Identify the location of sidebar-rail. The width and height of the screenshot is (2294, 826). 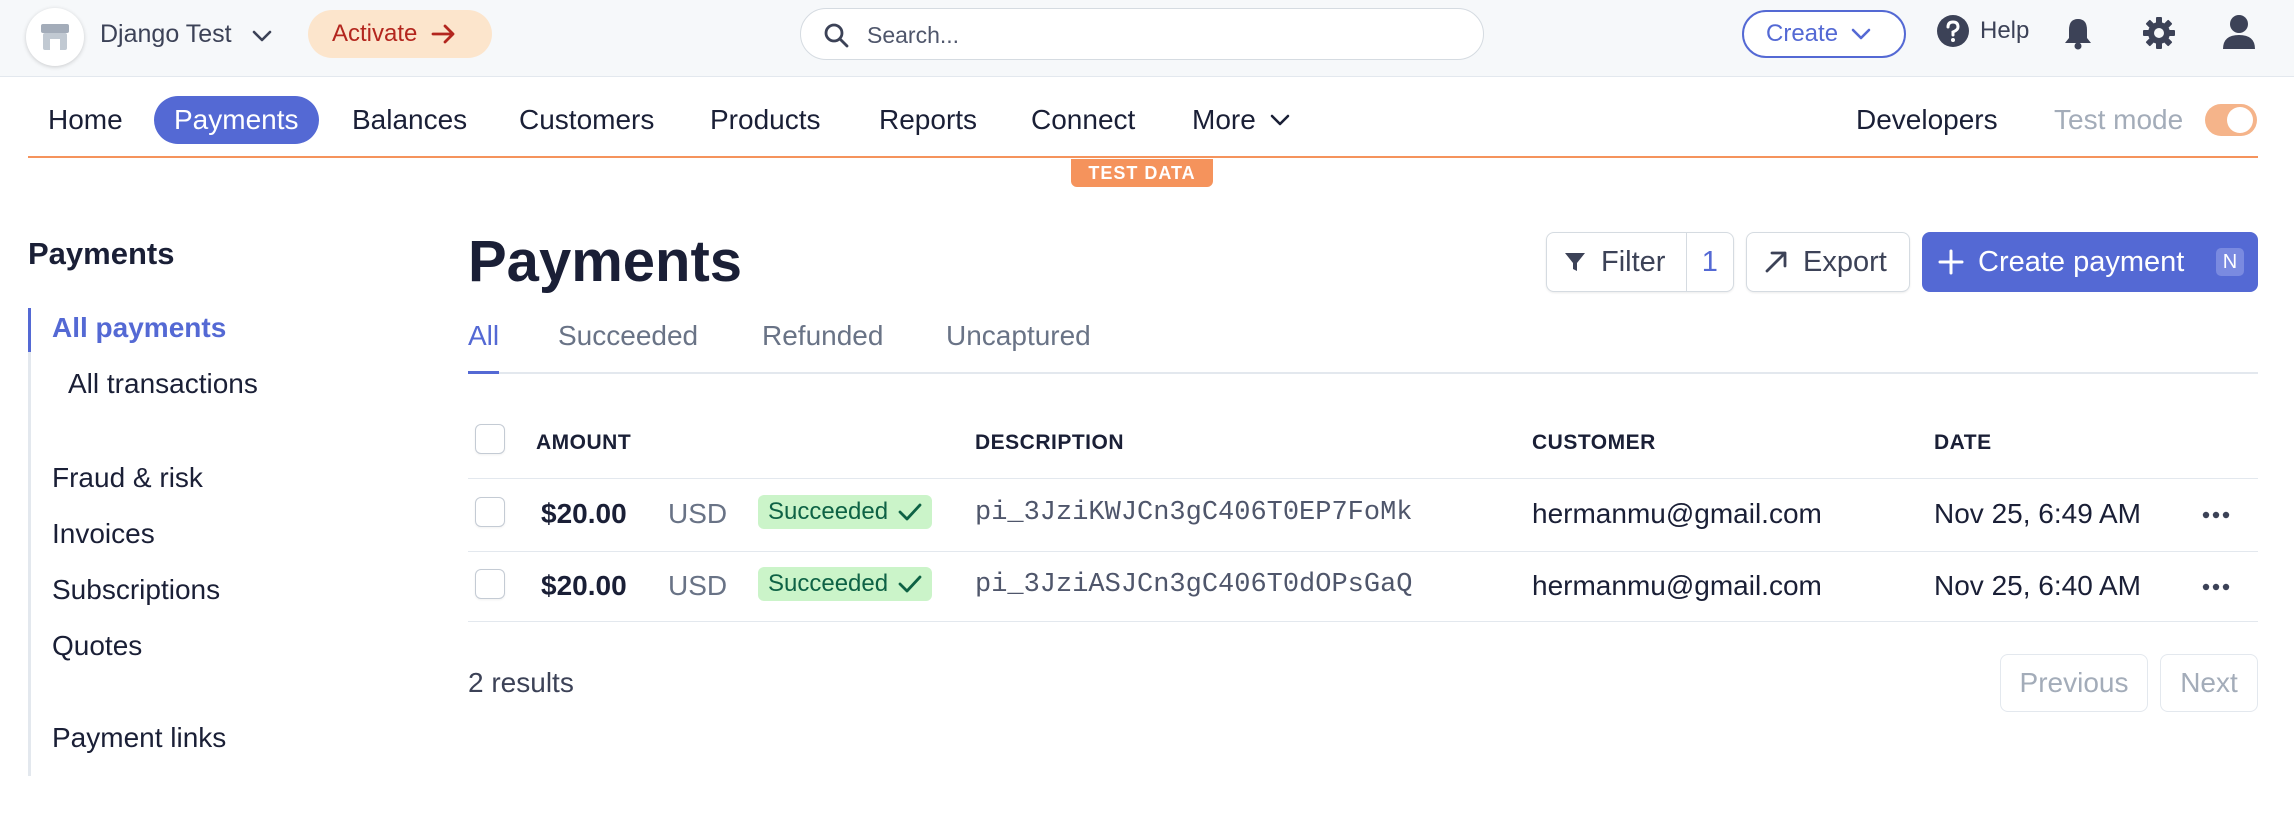
(29, 542).